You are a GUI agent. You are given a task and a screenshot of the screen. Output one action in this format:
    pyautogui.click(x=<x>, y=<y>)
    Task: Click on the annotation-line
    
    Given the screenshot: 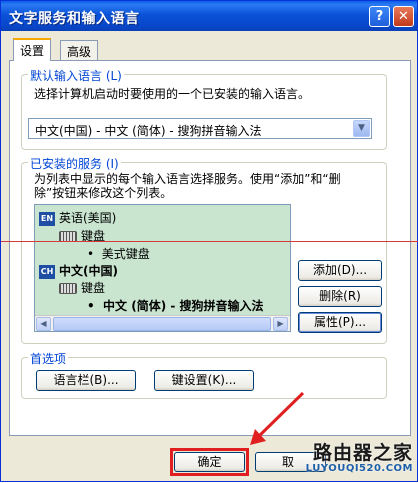 What is the action you would take?
    pyautogui.click(x=209, y=241)
    